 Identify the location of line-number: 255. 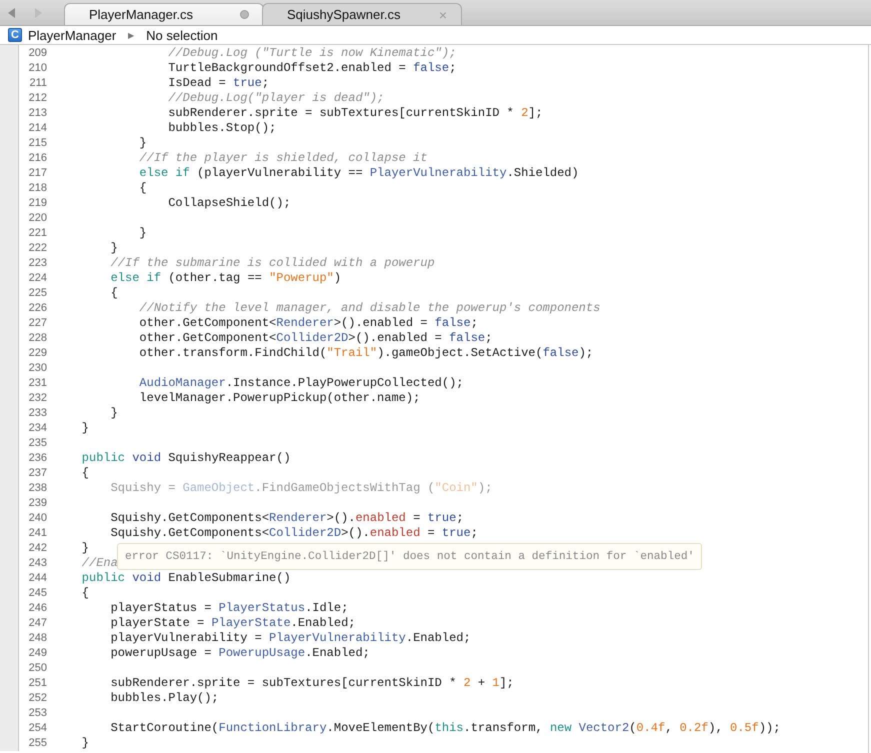
(37, 743).